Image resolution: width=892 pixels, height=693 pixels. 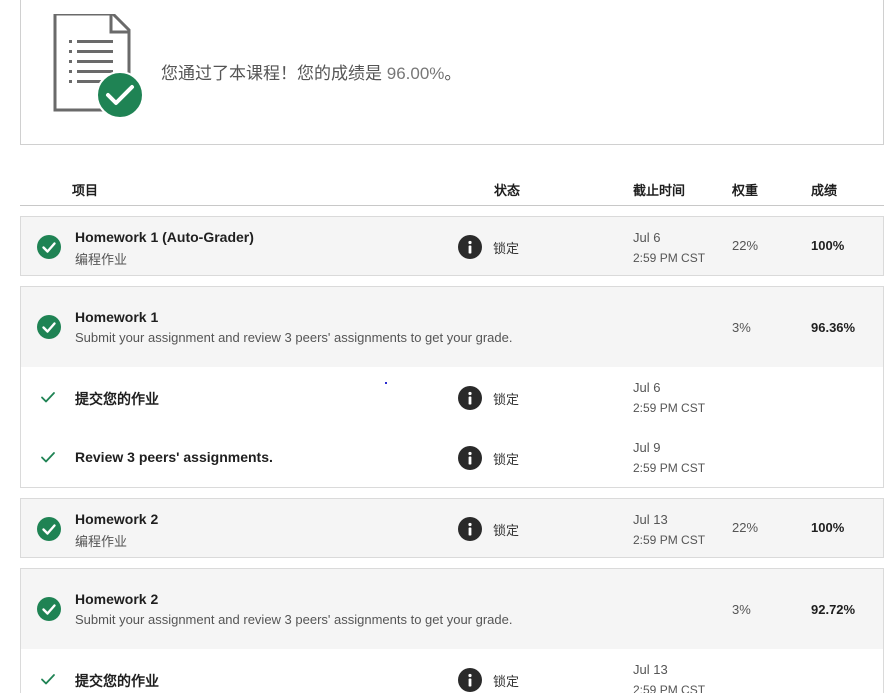 I want to click on final-grade: 96.00%, so click(x=415, y=73).